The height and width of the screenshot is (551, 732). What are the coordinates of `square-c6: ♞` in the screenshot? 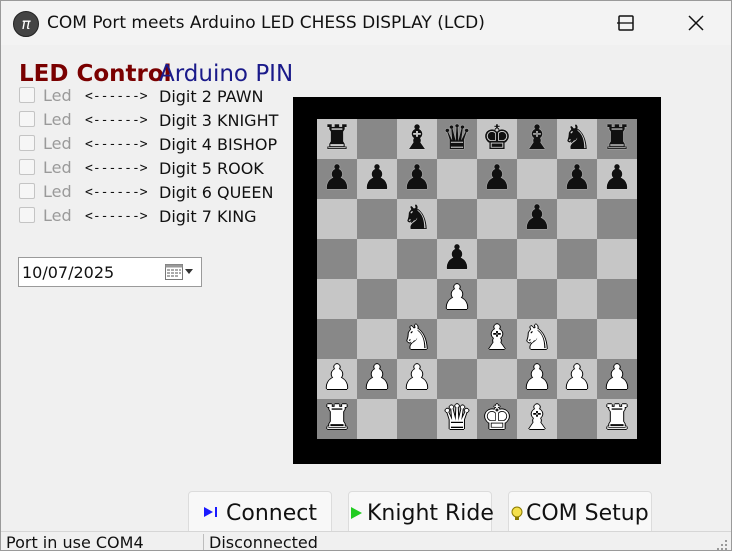 It's located at (417, 219).